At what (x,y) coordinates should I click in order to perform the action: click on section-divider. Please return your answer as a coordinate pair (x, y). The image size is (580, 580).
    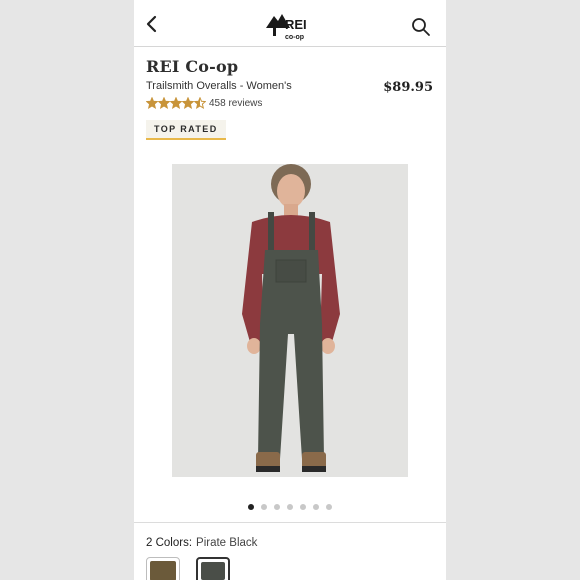
    Looking at the image, I should click on (290, 522).